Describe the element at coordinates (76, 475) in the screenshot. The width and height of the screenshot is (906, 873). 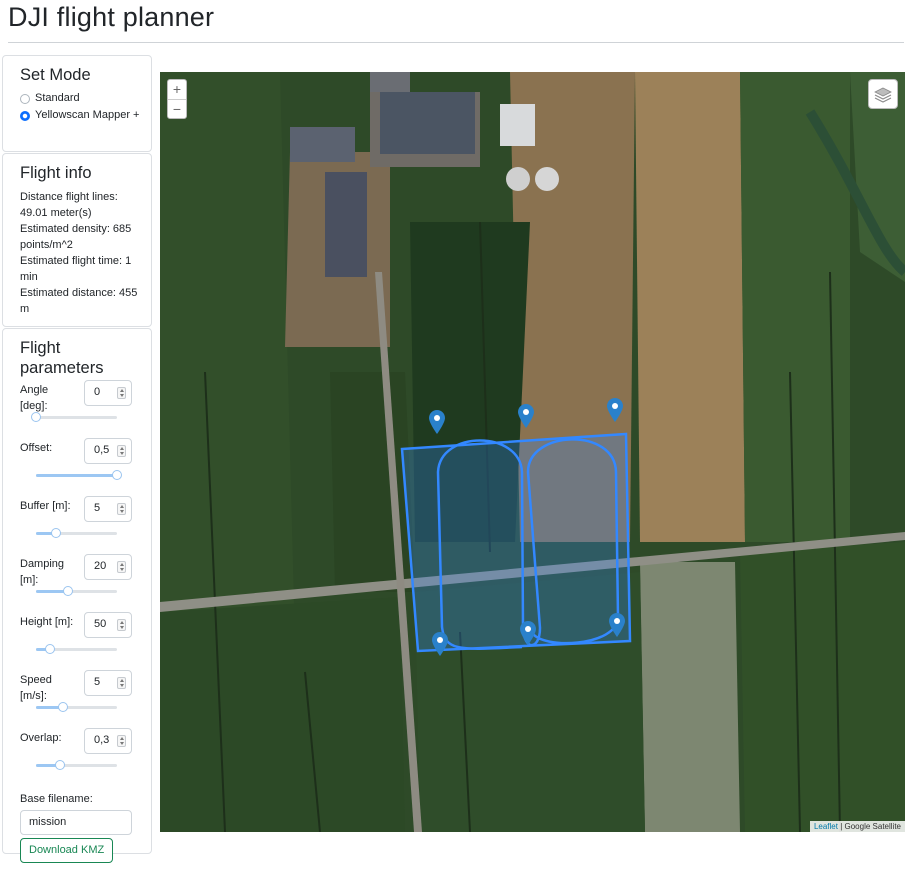
I see `slider-fill` at that location.